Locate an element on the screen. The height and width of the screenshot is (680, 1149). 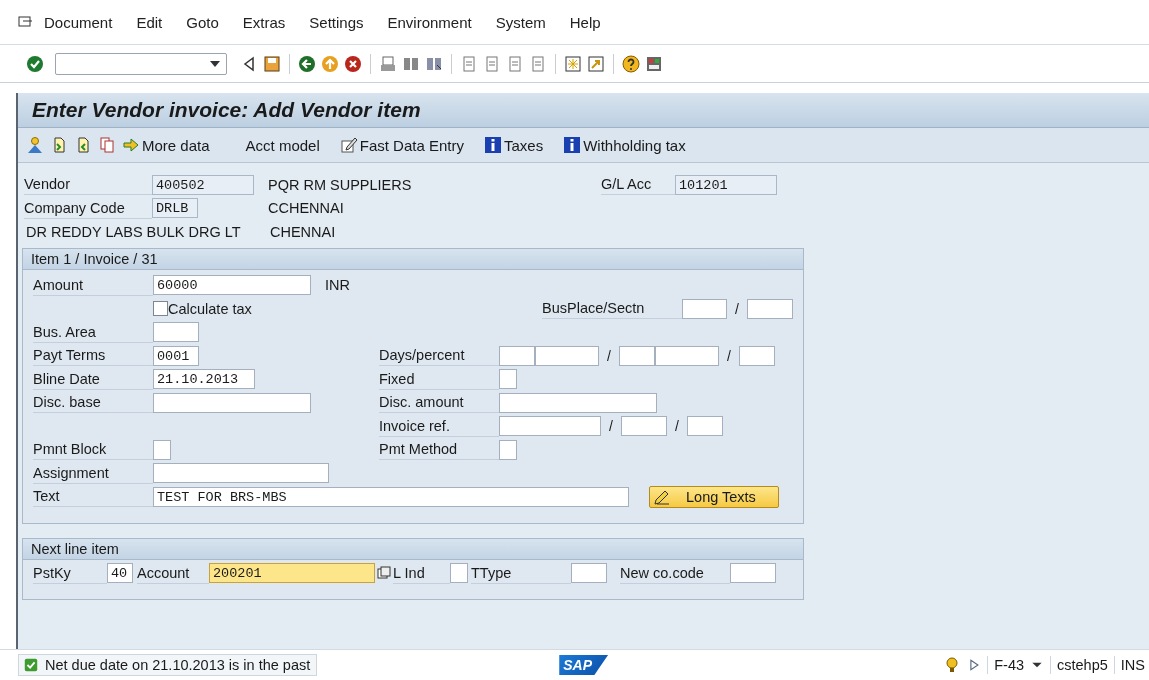
menu-item: Settings is located at coordinates (336, 22).